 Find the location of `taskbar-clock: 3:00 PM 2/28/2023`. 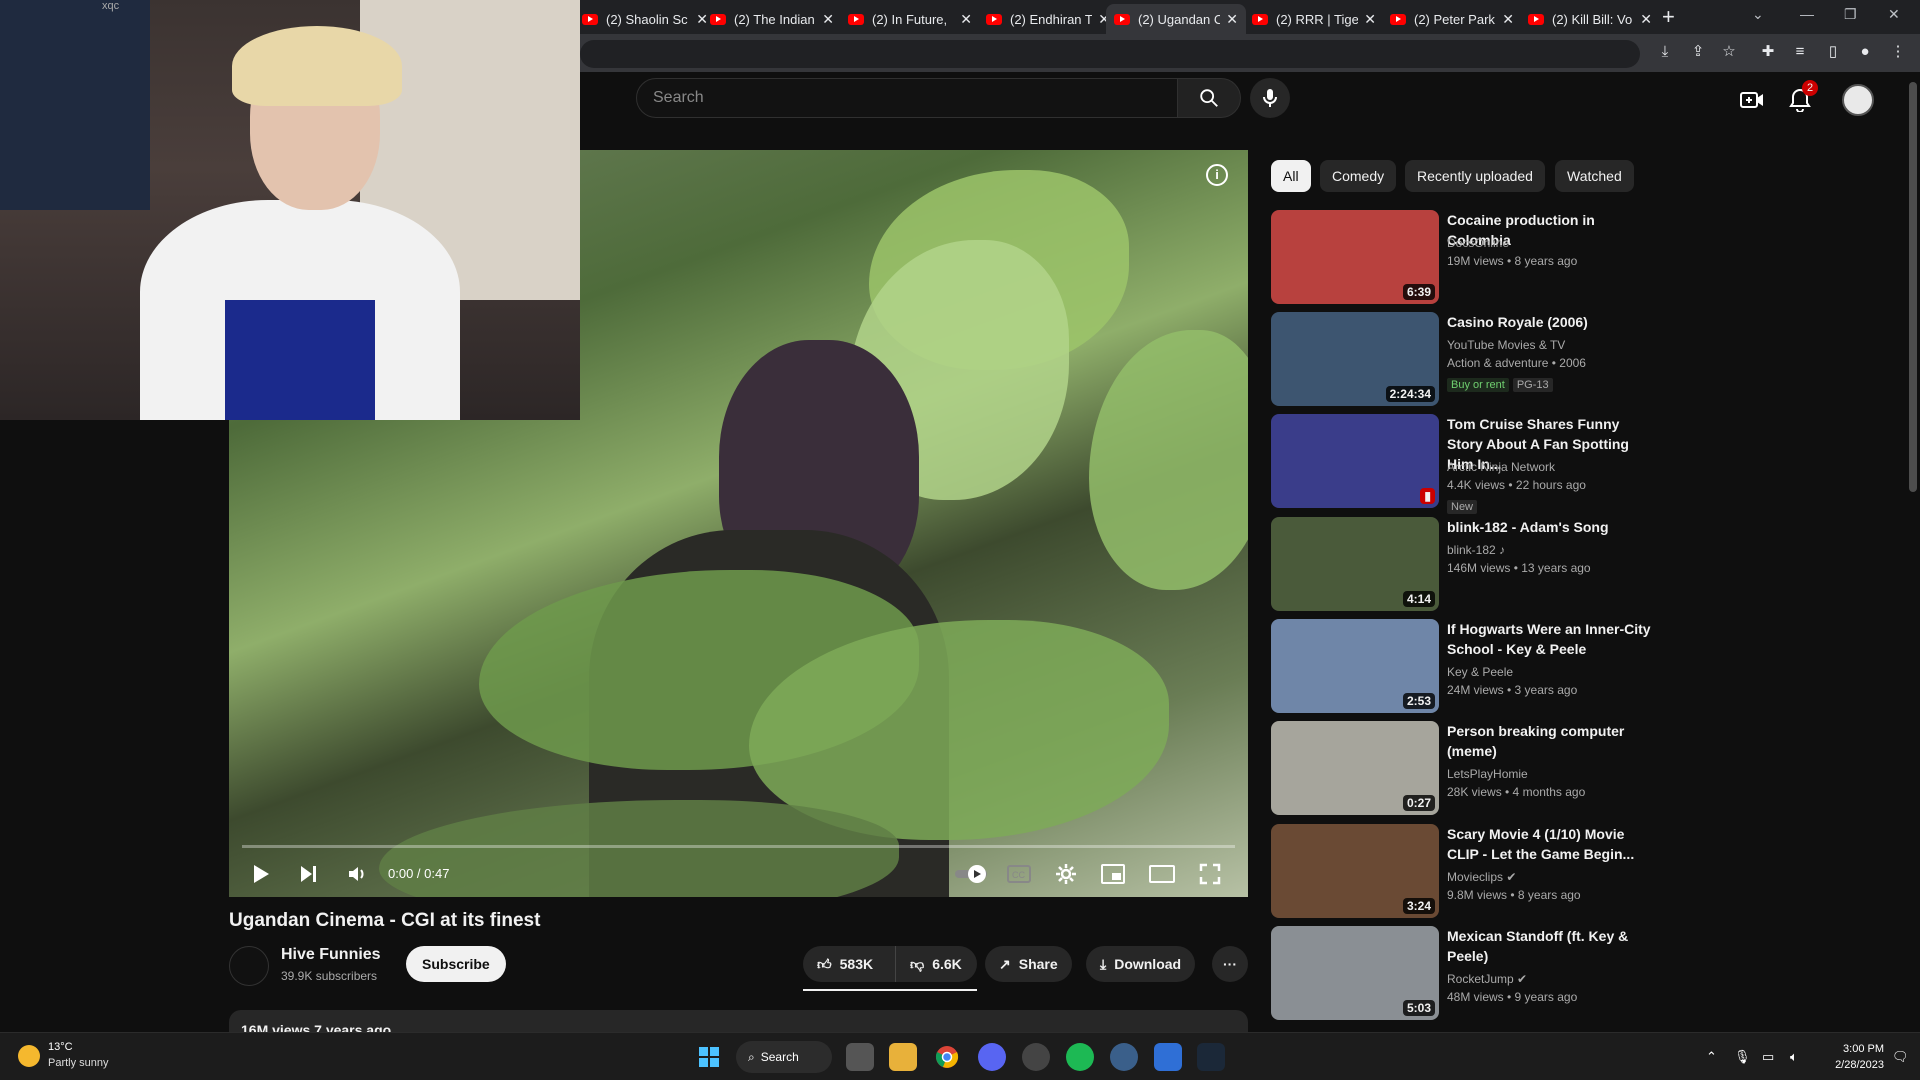

taskbar-clock: 3:00 PM 2/28/2023 is located at coordinates (1852, 1057).